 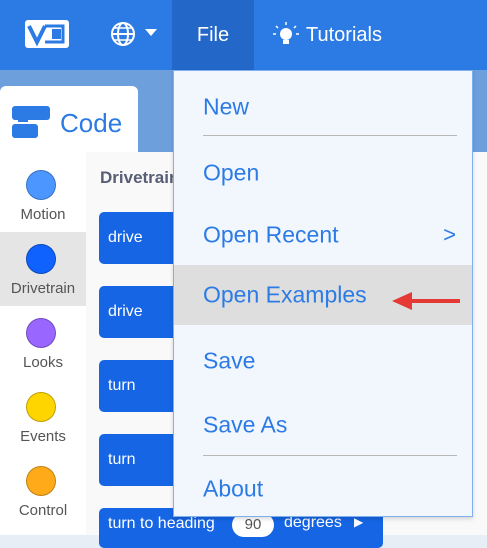 What do you see at coordinates (43, 288) in the screenshot?
I see `category-label: Drivetrain` at bounding box center [43, 288].